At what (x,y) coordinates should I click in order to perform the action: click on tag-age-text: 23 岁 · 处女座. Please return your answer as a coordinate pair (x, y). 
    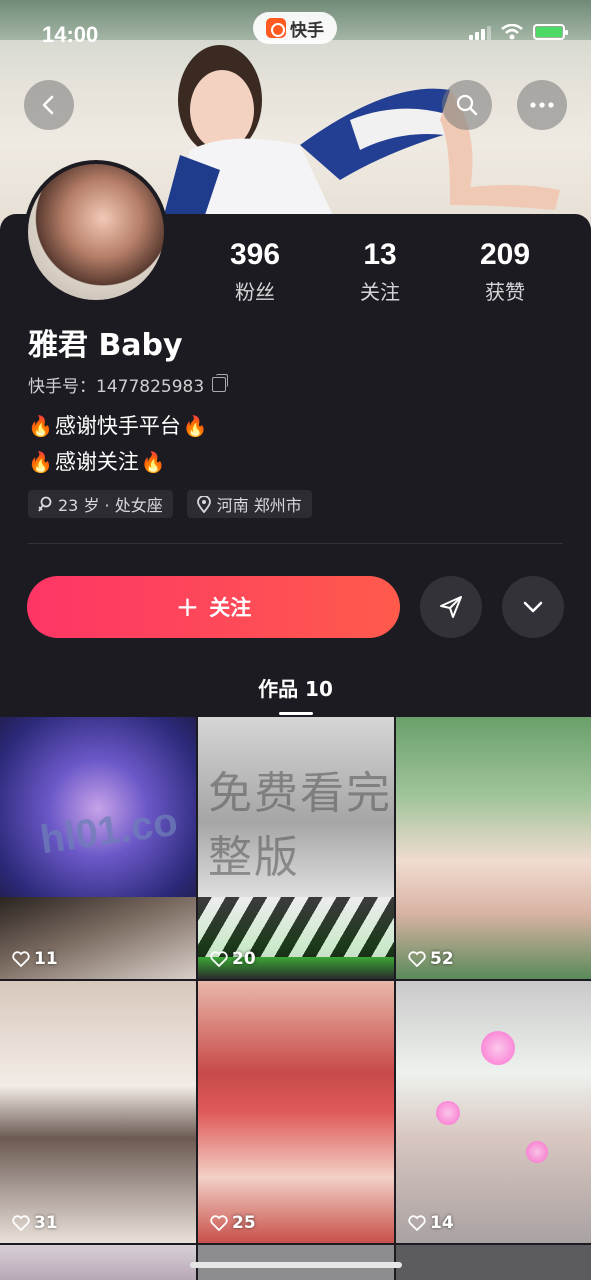
    Looking at the image, I should click on (110, 505).